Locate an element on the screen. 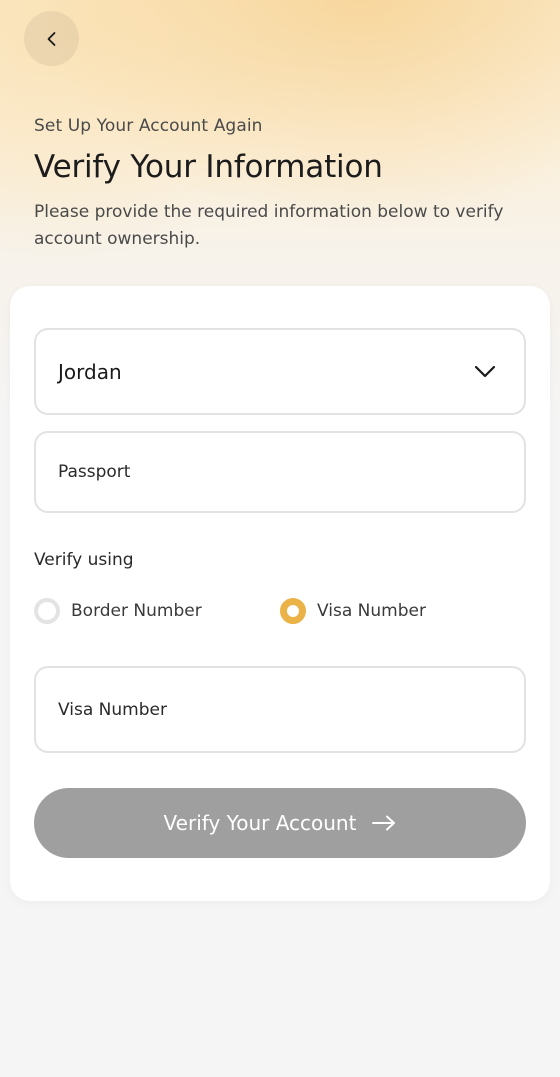 This screenshot has width=560, height=1077. radio-border-number-indicator is located at coordinates (47, 611).